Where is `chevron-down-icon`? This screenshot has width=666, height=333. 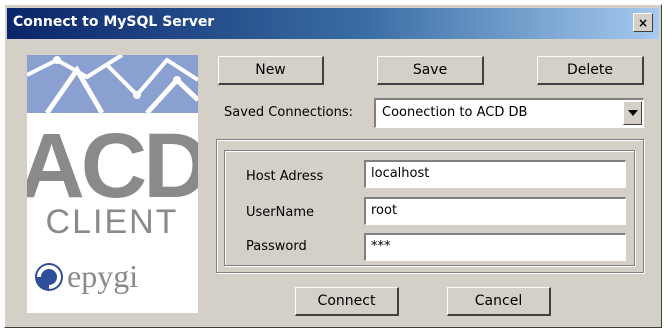
chevron-down-icon is located at coordinates (632, 113).